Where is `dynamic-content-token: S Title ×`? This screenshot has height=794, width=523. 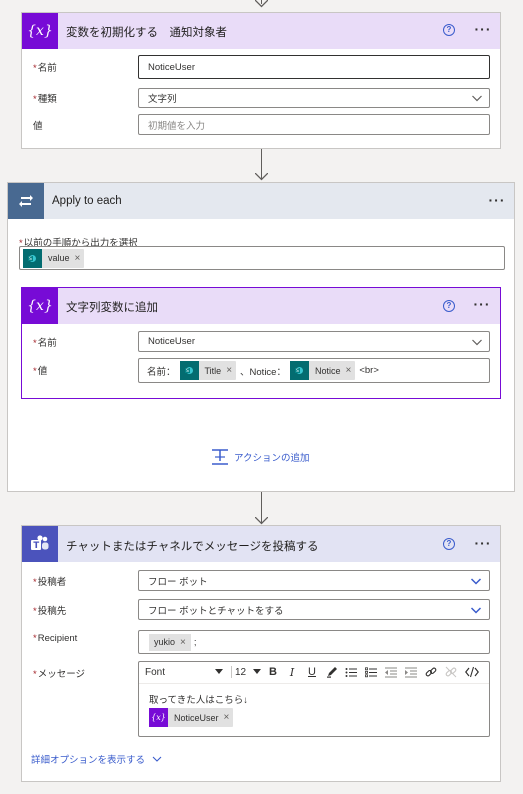 dynamic-content-token: S Title × is located at coordinates (208, 370).